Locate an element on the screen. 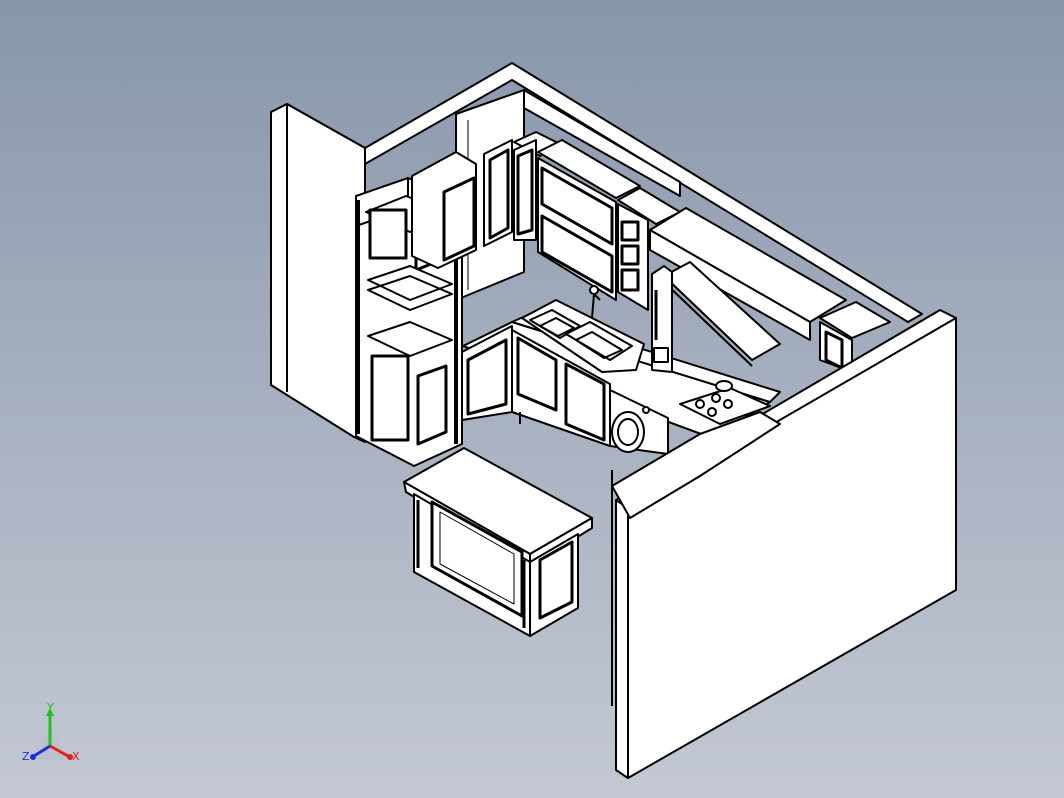 The image size is (1064, 798). left-wall is located at coordinates (318, 273).